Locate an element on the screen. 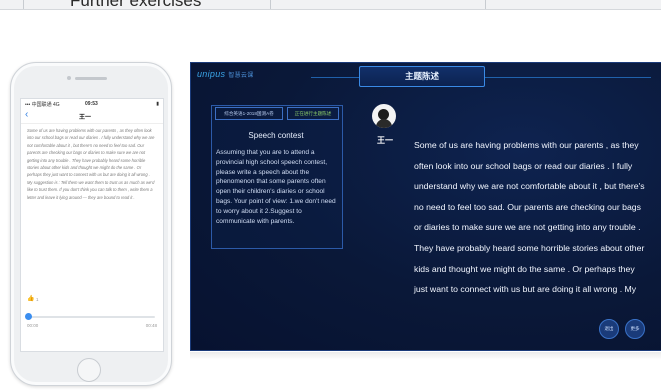 This screenshot has height=390, width=661. audio-time-start: 00:00 is located at coordinates (33, 325).